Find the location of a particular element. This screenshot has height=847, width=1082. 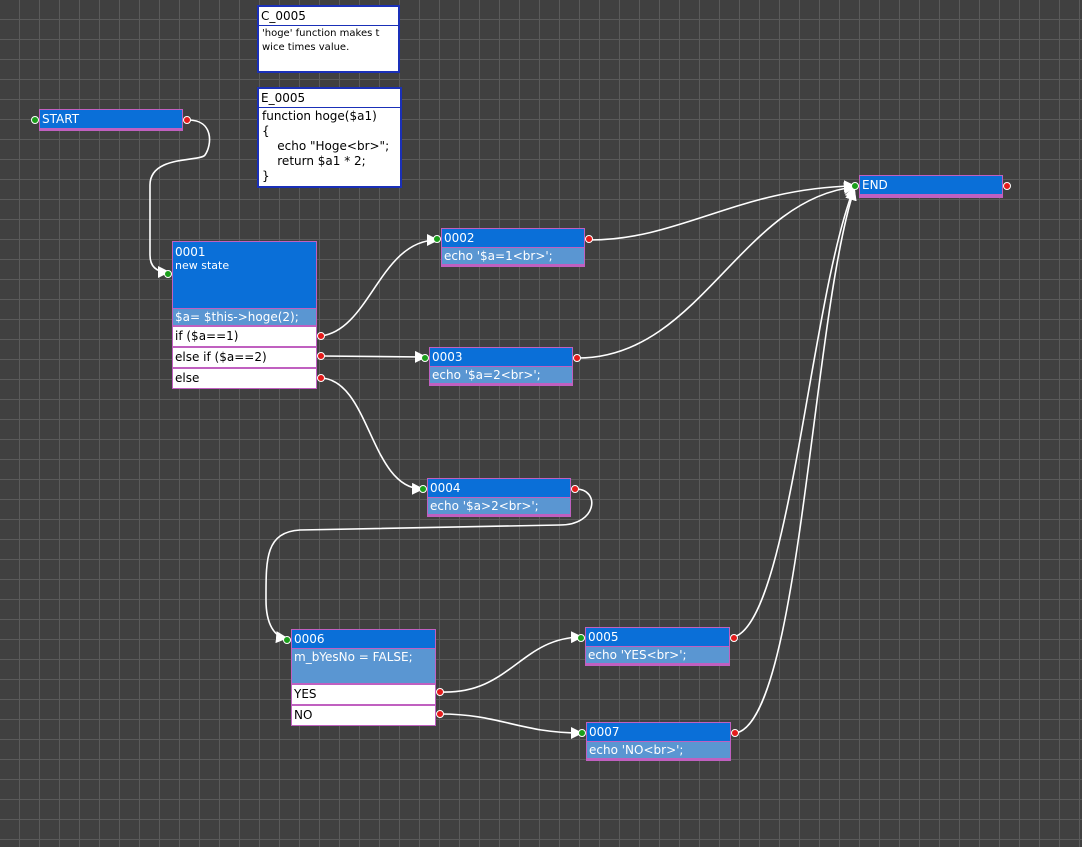

wire-0007-end is located at coordinates (796, 461).